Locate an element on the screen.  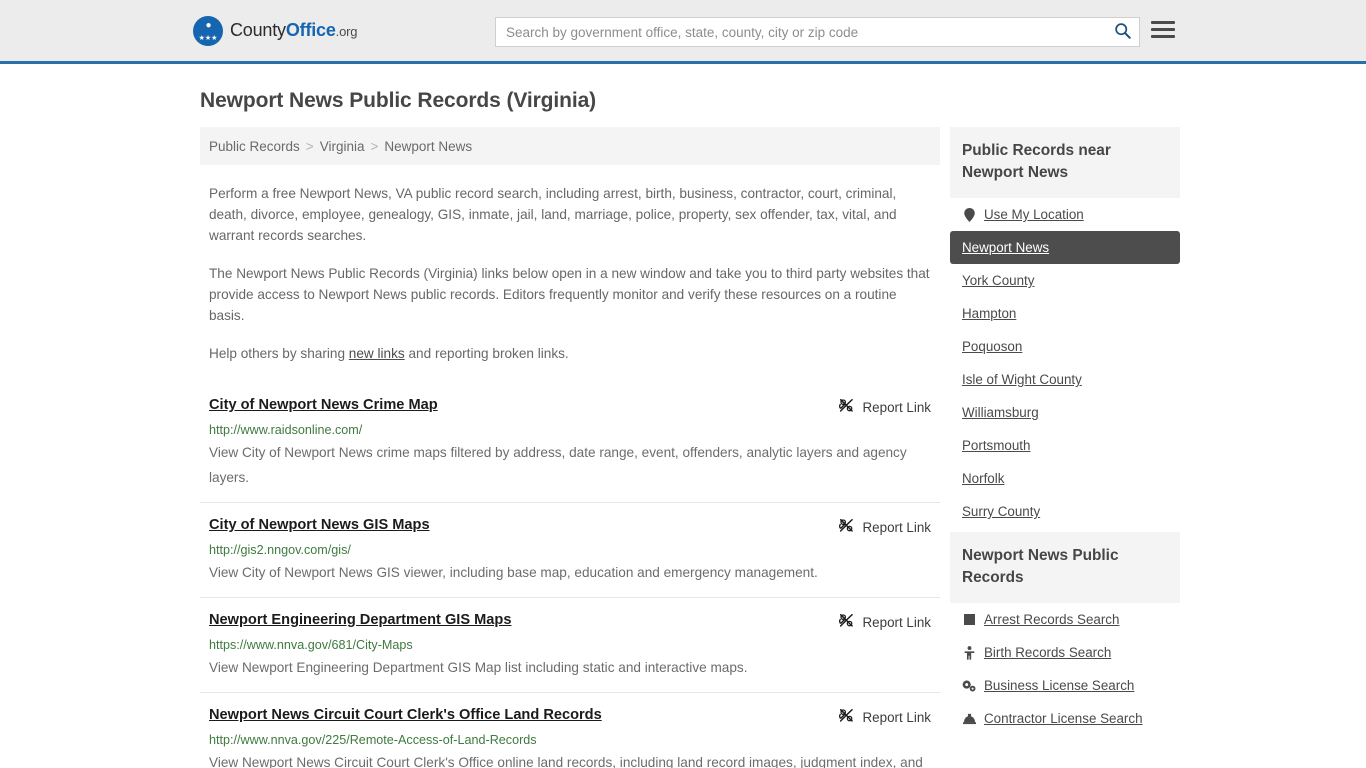
hamburger-menu-icon is located at coordinates (1163, 29).